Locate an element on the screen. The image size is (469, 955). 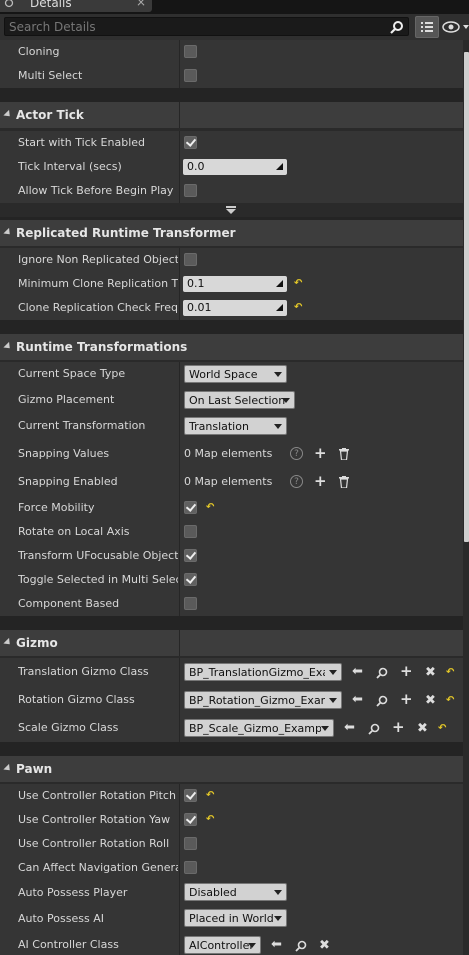
transform-ufocusable-checkbox is located at coordinates (190, 555).